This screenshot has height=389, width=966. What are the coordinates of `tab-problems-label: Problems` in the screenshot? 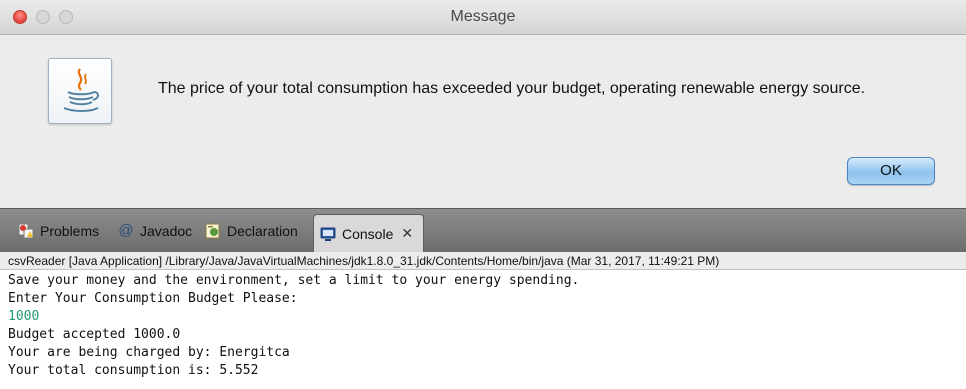 It's located at (70, 231).